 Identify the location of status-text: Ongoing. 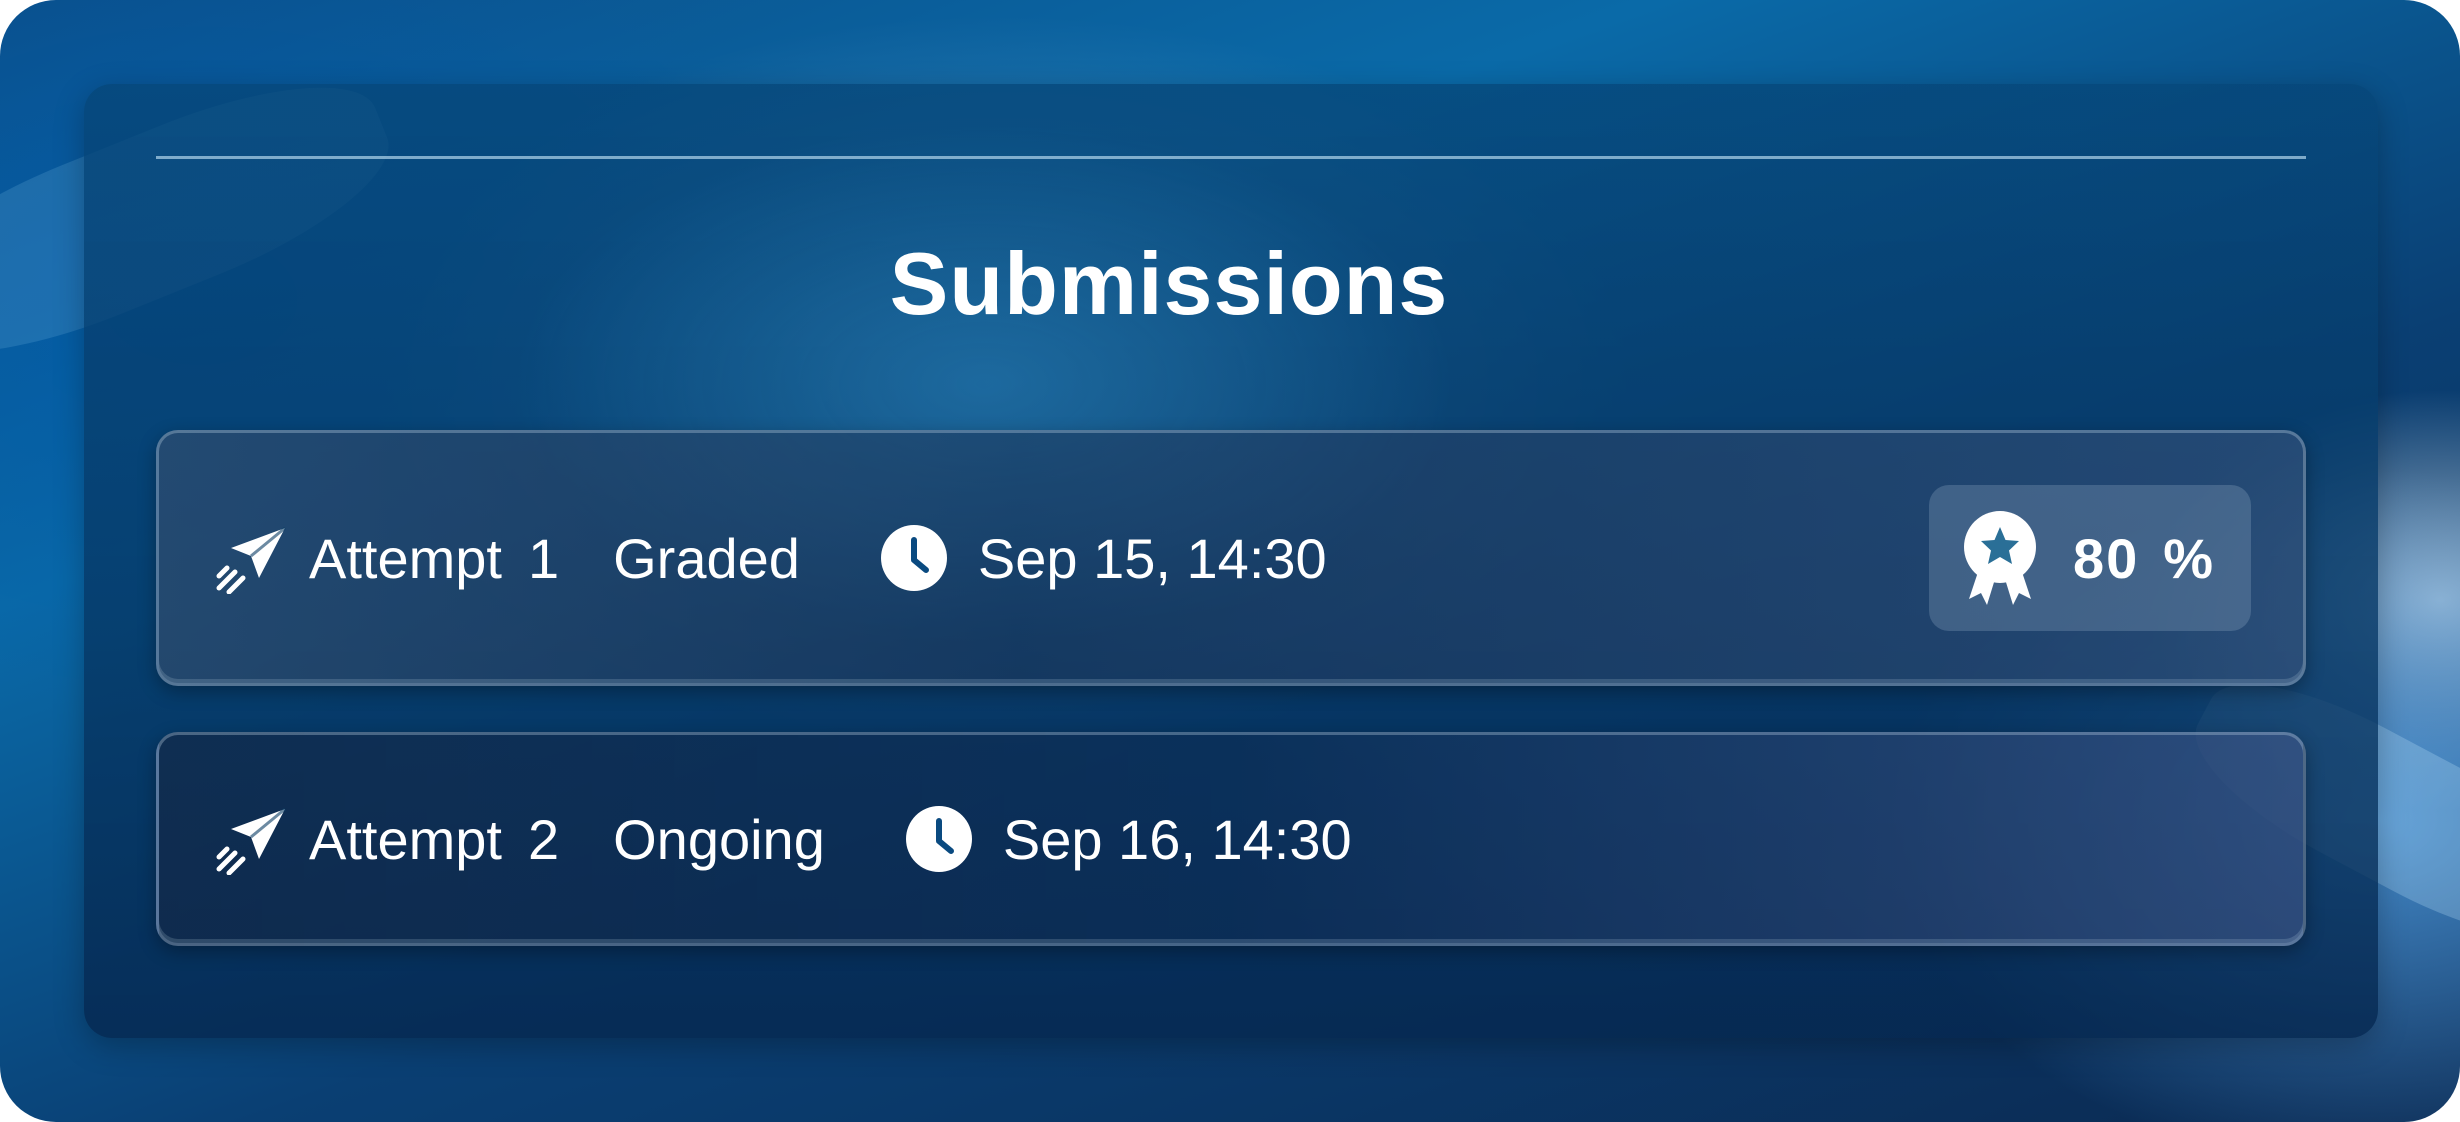
(719, 839).